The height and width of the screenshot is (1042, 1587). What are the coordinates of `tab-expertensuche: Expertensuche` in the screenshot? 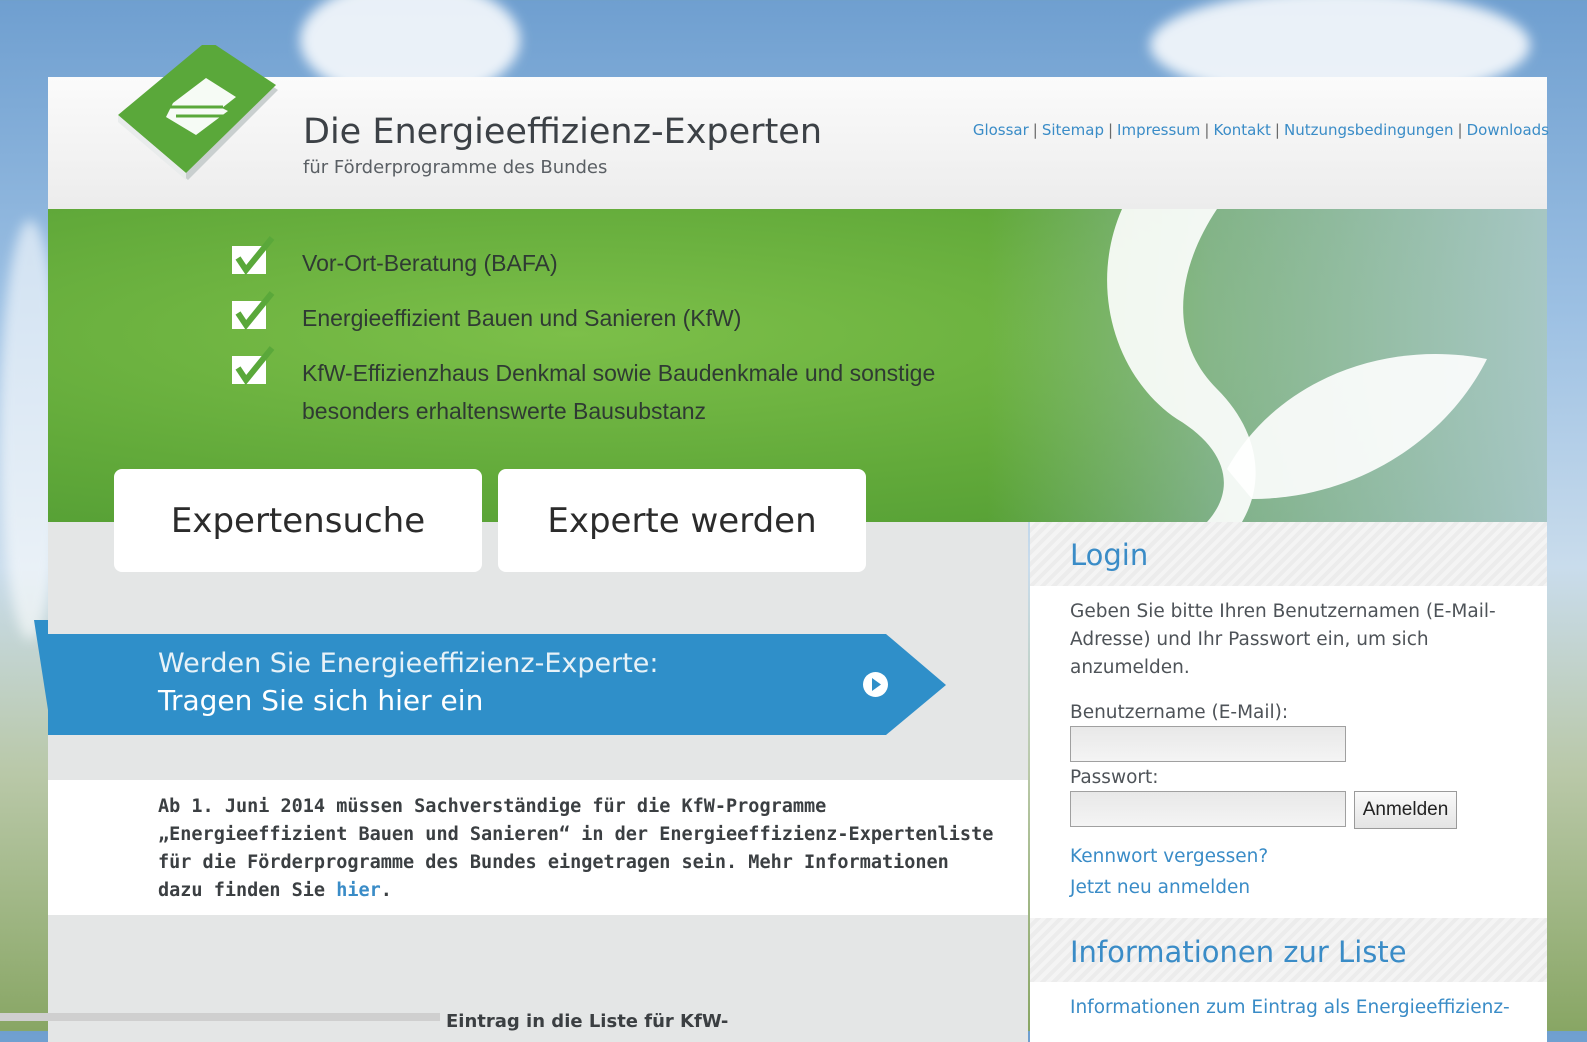 It's located at (298, 520).